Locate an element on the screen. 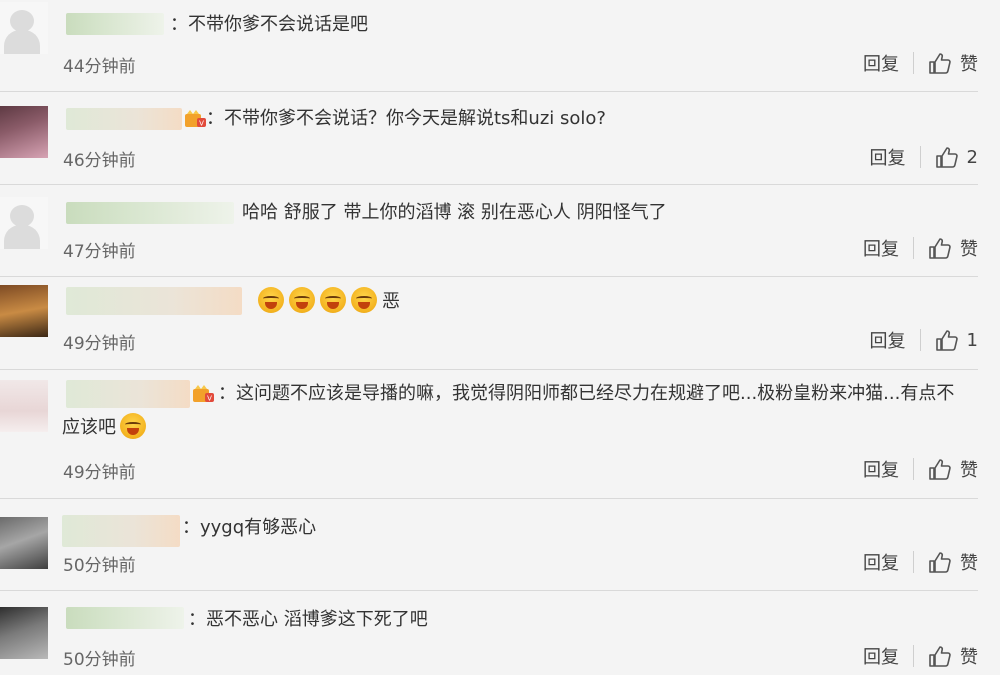 The height and width of the screenshot is (675, 1000). like-button: 1 is located at coordinates (956, 340).